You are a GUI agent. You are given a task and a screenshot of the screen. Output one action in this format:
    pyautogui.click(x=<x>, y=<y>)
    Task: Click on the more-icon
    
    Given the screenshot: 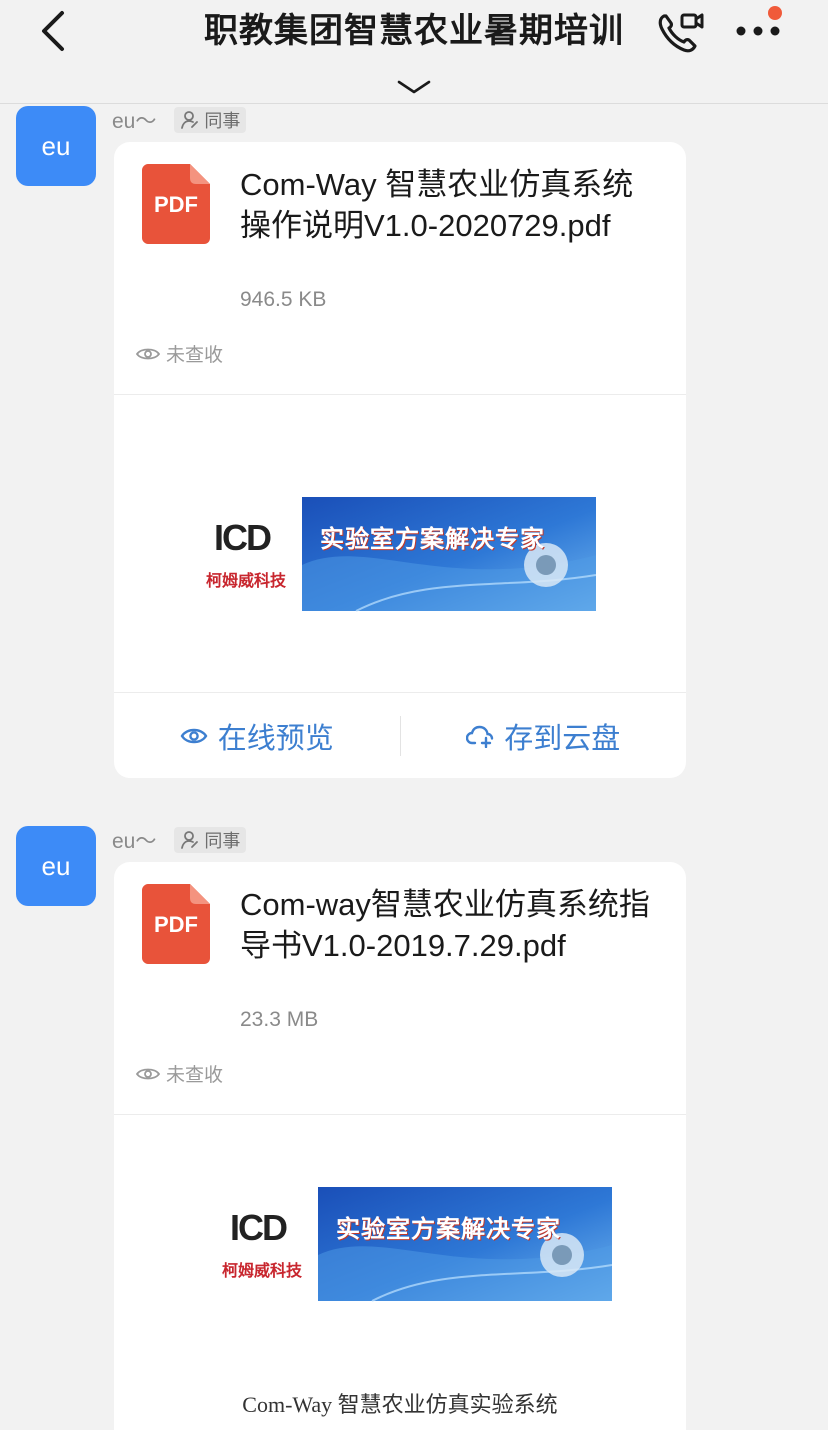 What is the action you would take?
    pyautogui.click(x=758, y=31)
    